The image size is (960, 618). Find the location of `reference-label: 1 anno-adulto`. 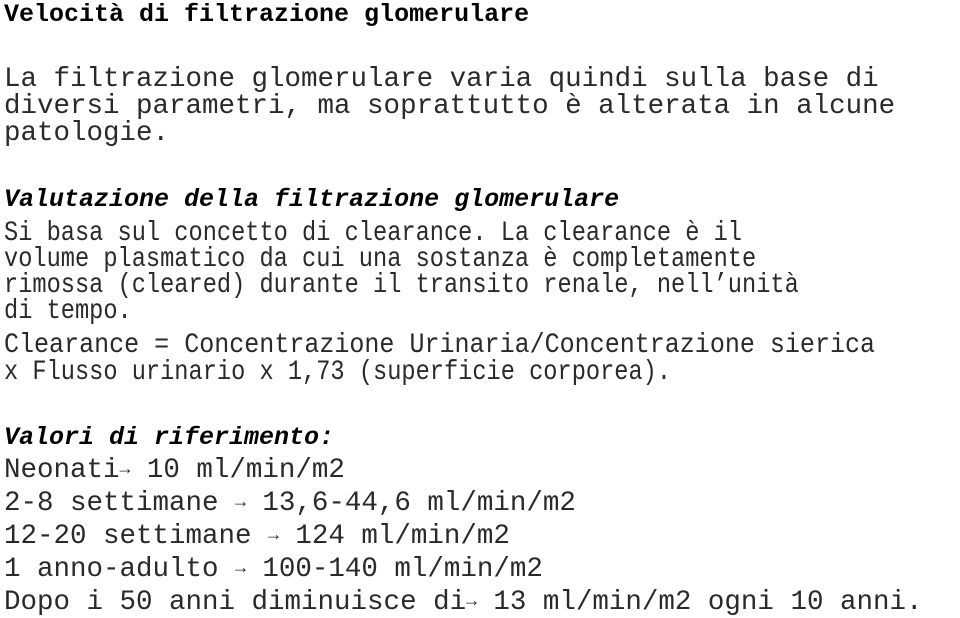

reference-label: 1 anno-adulto is located at coordinates (111, 569).